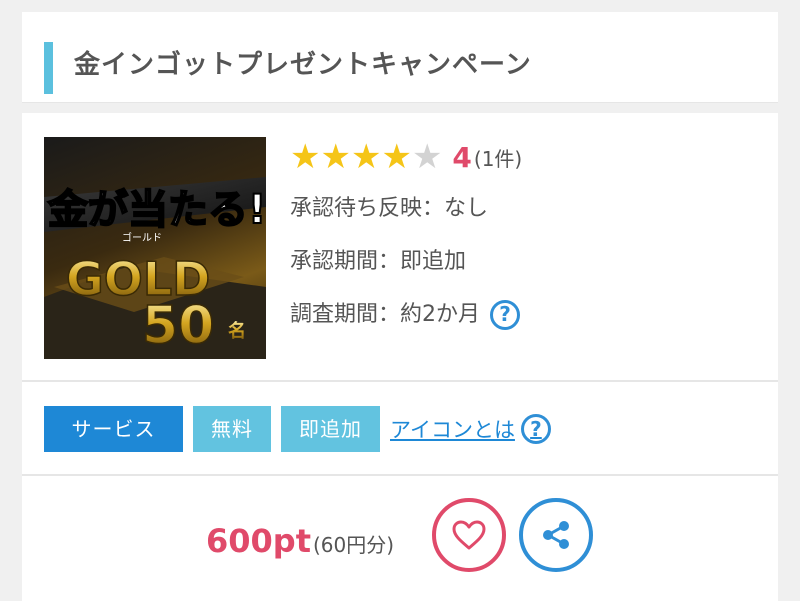 Image resolution: width=800 pixels, height=601 pixels. What do you see at coordinates (525, 261) in the screenshot?
I see `approval-row: 承認期間：即追加` at bounding box center [525, 261].